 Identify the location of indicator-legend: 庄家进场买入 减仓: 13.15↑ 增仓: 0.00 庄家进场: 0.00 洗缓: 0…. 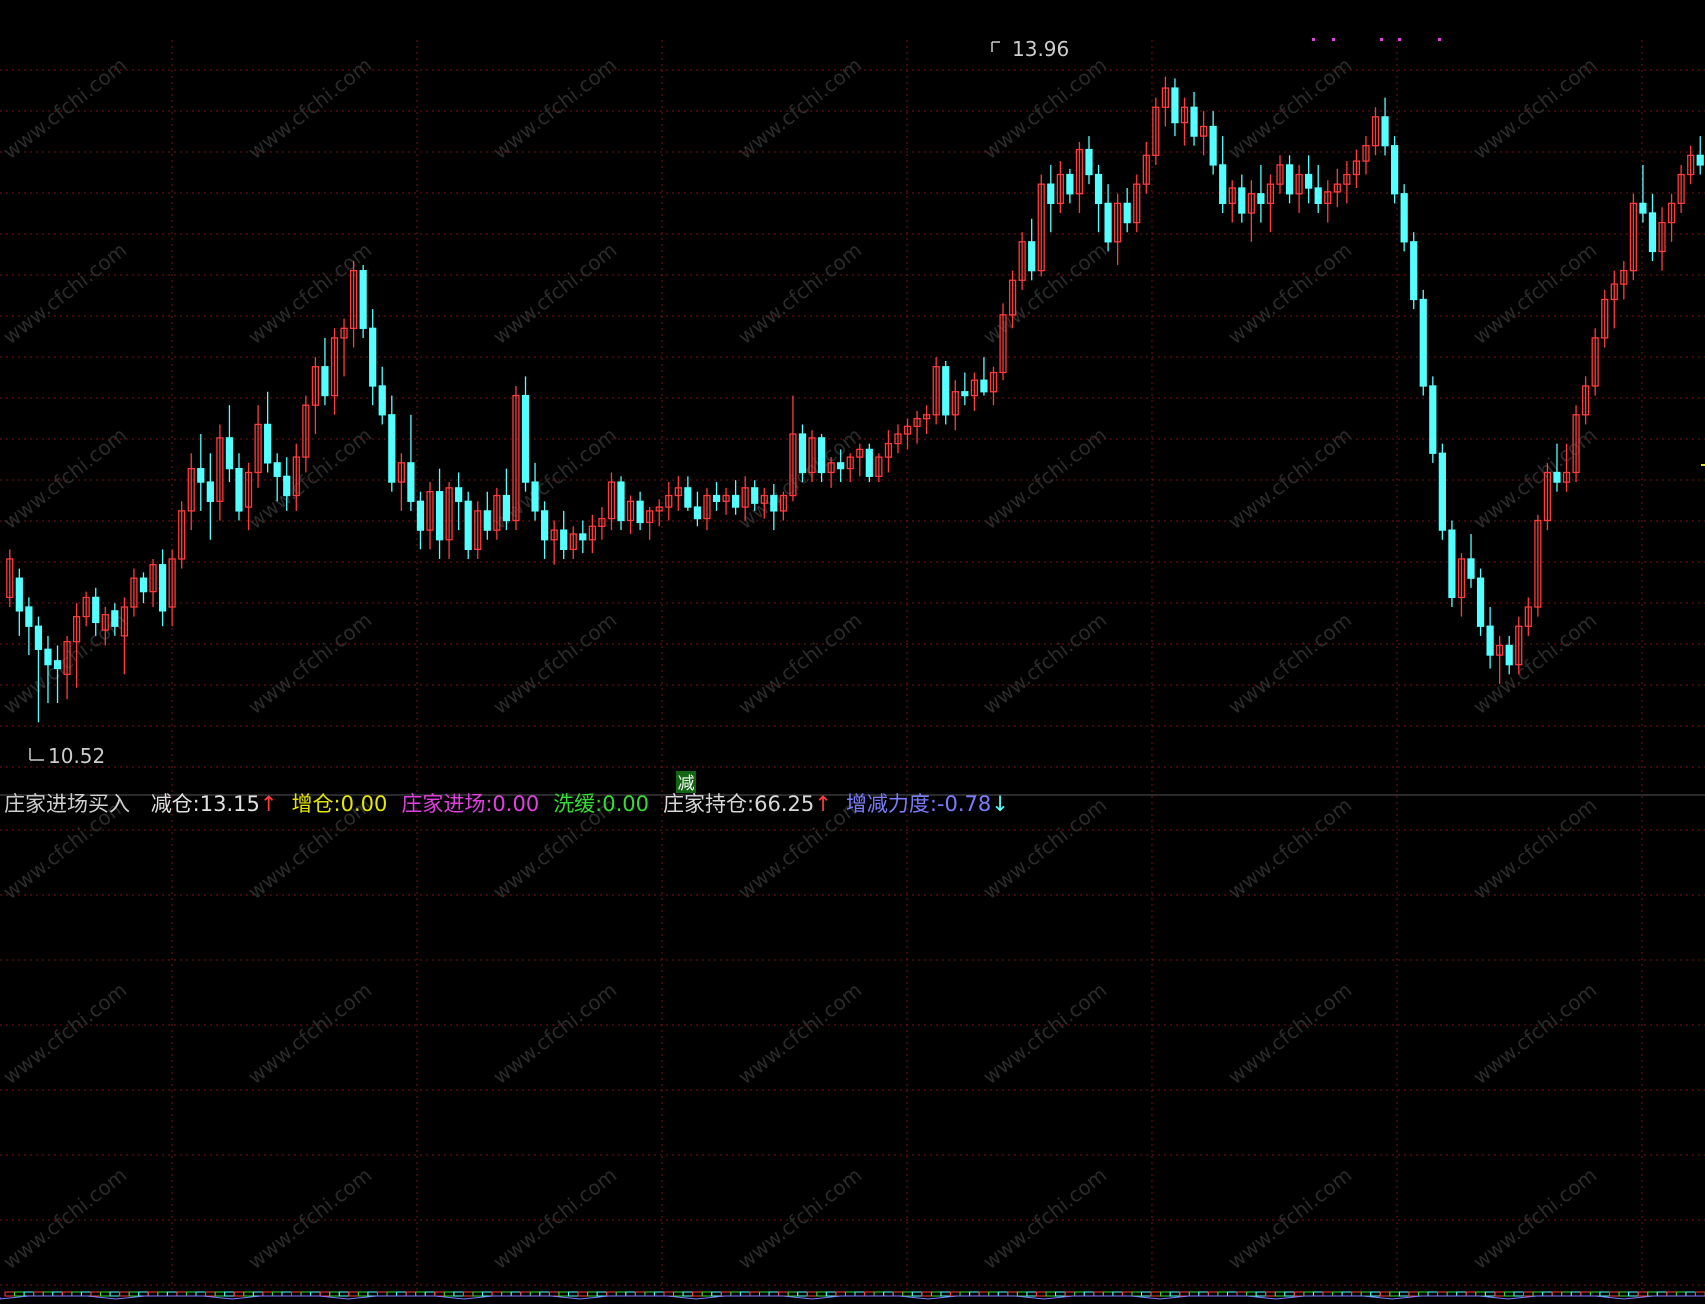
(513, 804).